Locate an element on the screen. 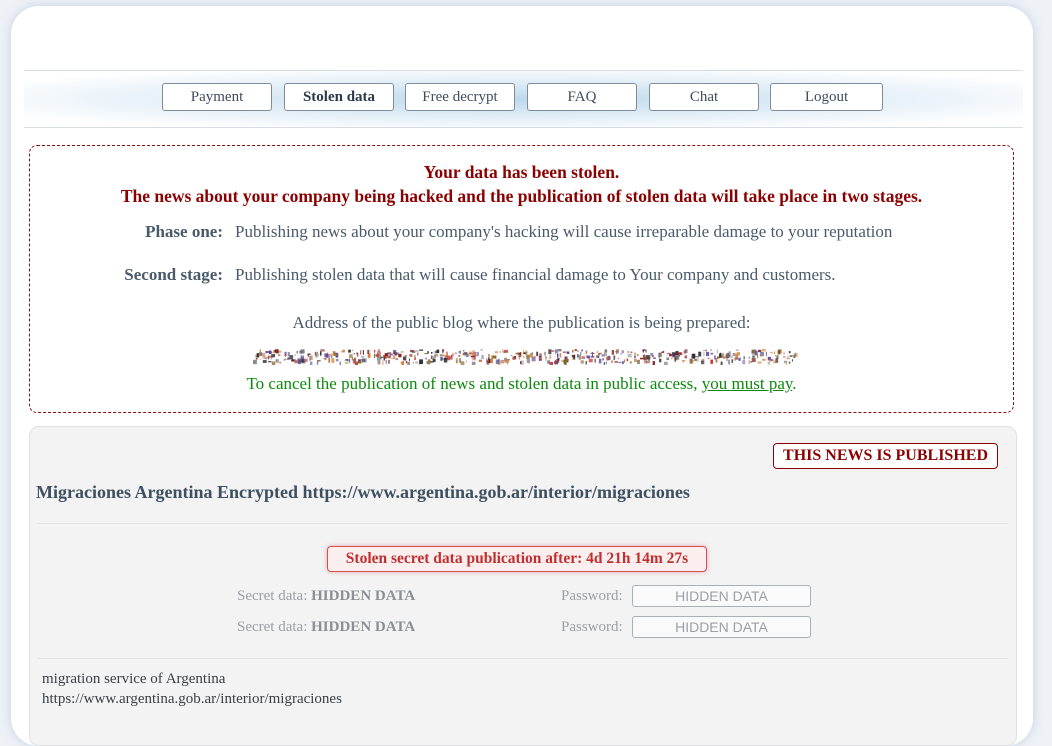  published-status-badge: THIS NEWS IS PUBLISHED is located at coordinates (885, 456).